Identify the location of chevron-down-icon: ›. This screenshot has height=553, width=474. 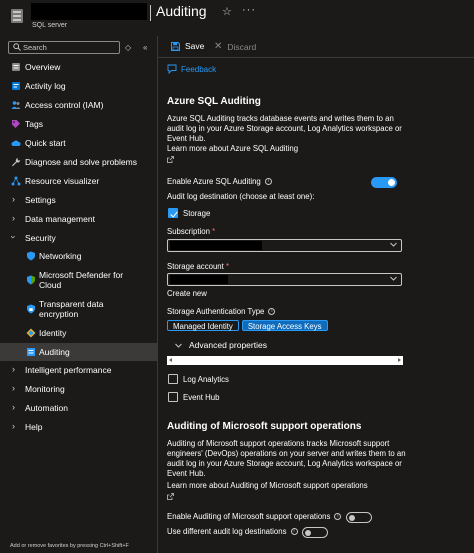
(13, 237).